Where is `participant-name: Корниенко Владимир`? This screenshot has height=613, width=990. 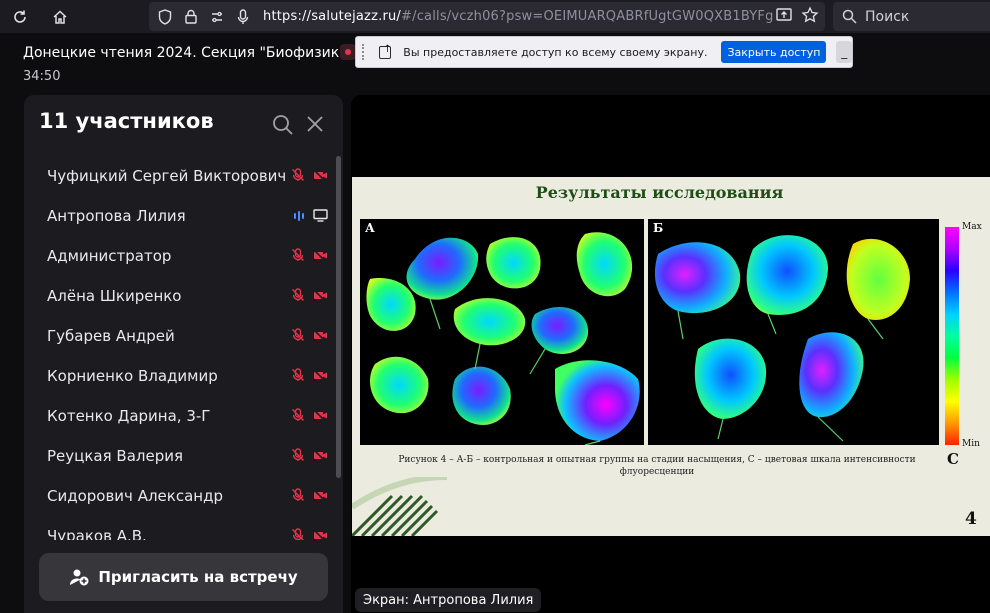
participant-name: Корниенко Владимир is located at coordinates (132, 376).